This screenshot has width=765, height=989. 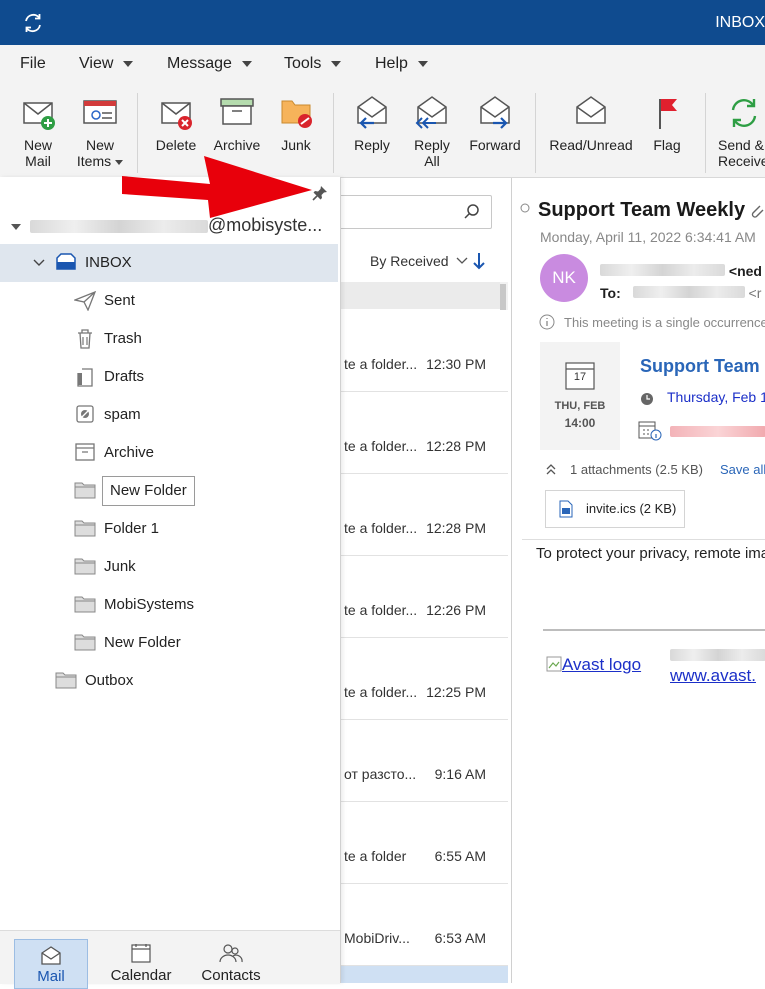 I want to click on message-row: te a folder... 12:25 PM, so click(x=424, y=679).